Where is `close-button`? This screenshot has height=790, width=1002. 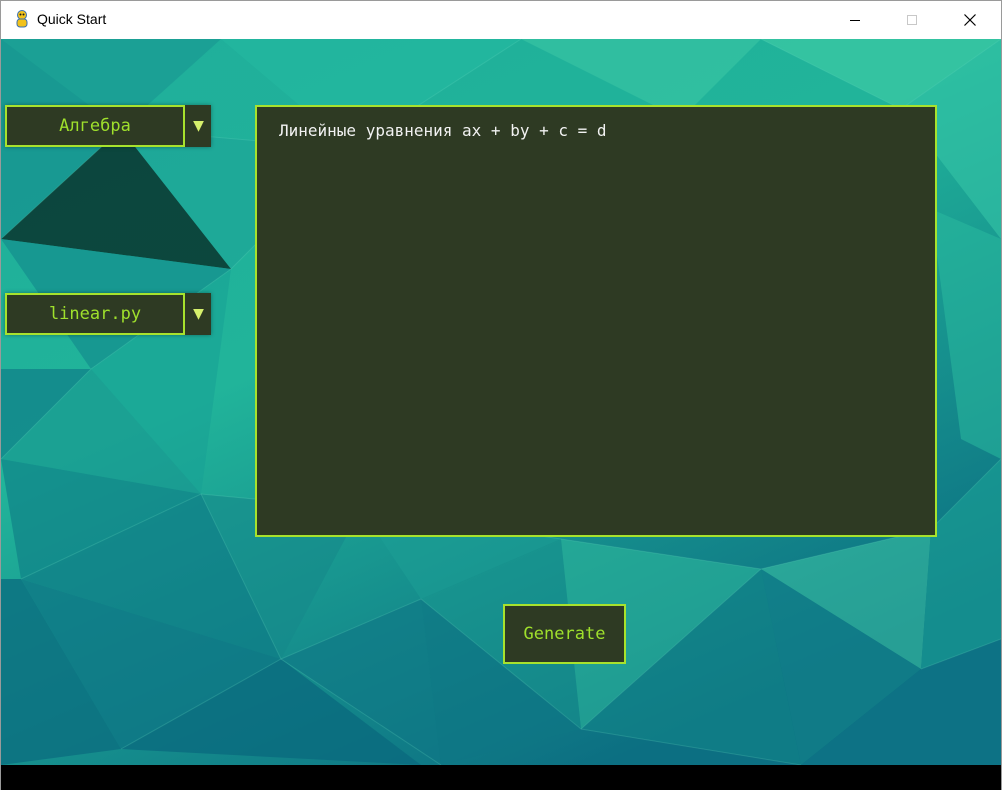 close-button is located at coordinates (970, 20).